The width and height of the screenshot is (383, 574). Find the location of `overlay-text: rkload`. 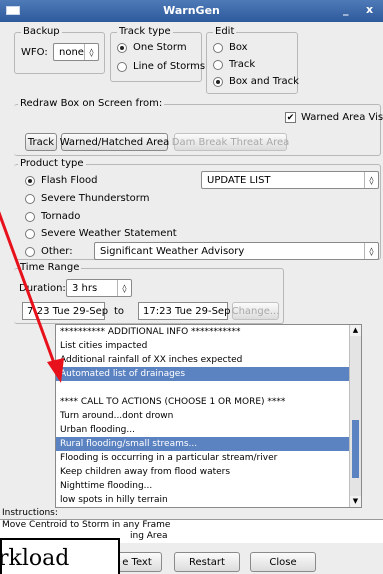

overlay-text: rkload is located at coordinates (35, 558).